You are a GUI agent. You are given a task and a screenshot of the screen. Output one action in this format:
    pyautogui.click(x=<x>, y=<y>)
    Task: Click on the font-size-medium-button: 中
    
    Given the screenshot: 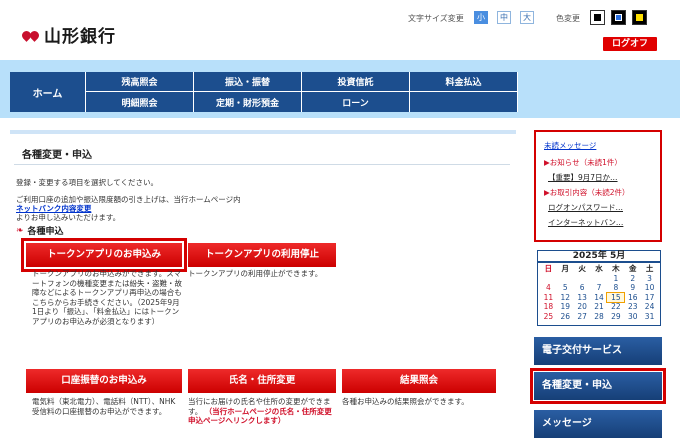 What is the action you would take?
    pyautogui.click(x=504, y=17)
    